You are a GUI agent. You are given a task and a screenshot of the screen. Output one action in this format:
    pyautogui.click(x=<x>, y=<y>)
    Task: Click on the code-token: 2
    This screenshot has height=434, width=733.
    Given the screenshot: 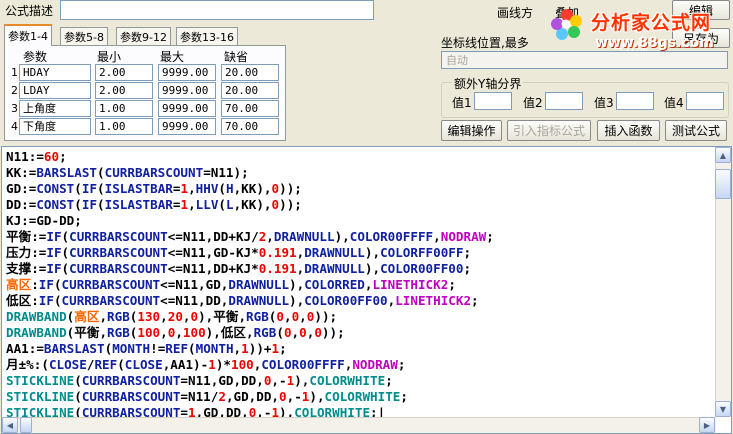 What is the action you would take?
    pyautogui.click(x=222, y=396)
    